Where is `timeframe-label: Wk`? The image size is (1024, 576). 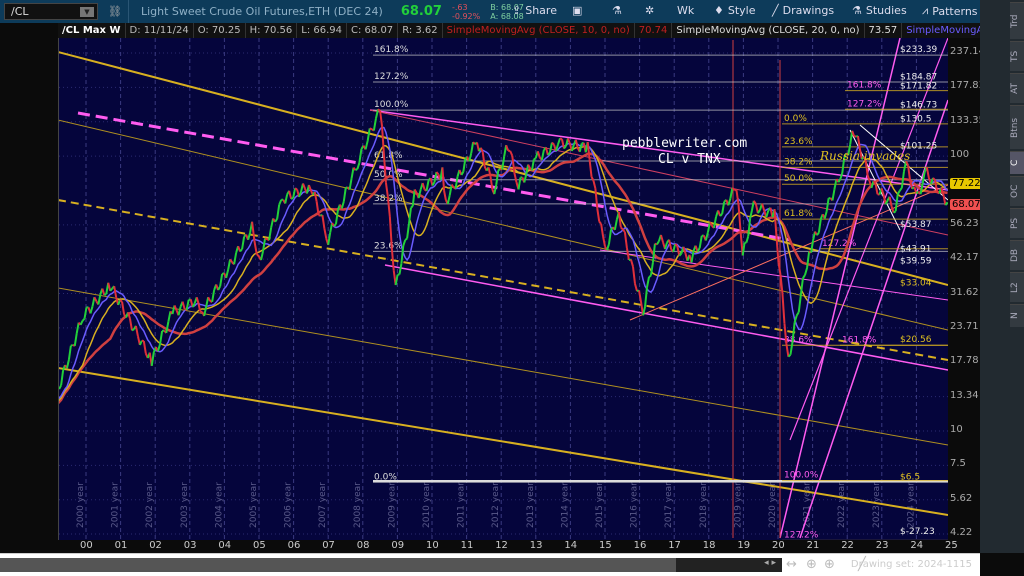
timeframe-label: Wk is located at coordinates (686, 10).